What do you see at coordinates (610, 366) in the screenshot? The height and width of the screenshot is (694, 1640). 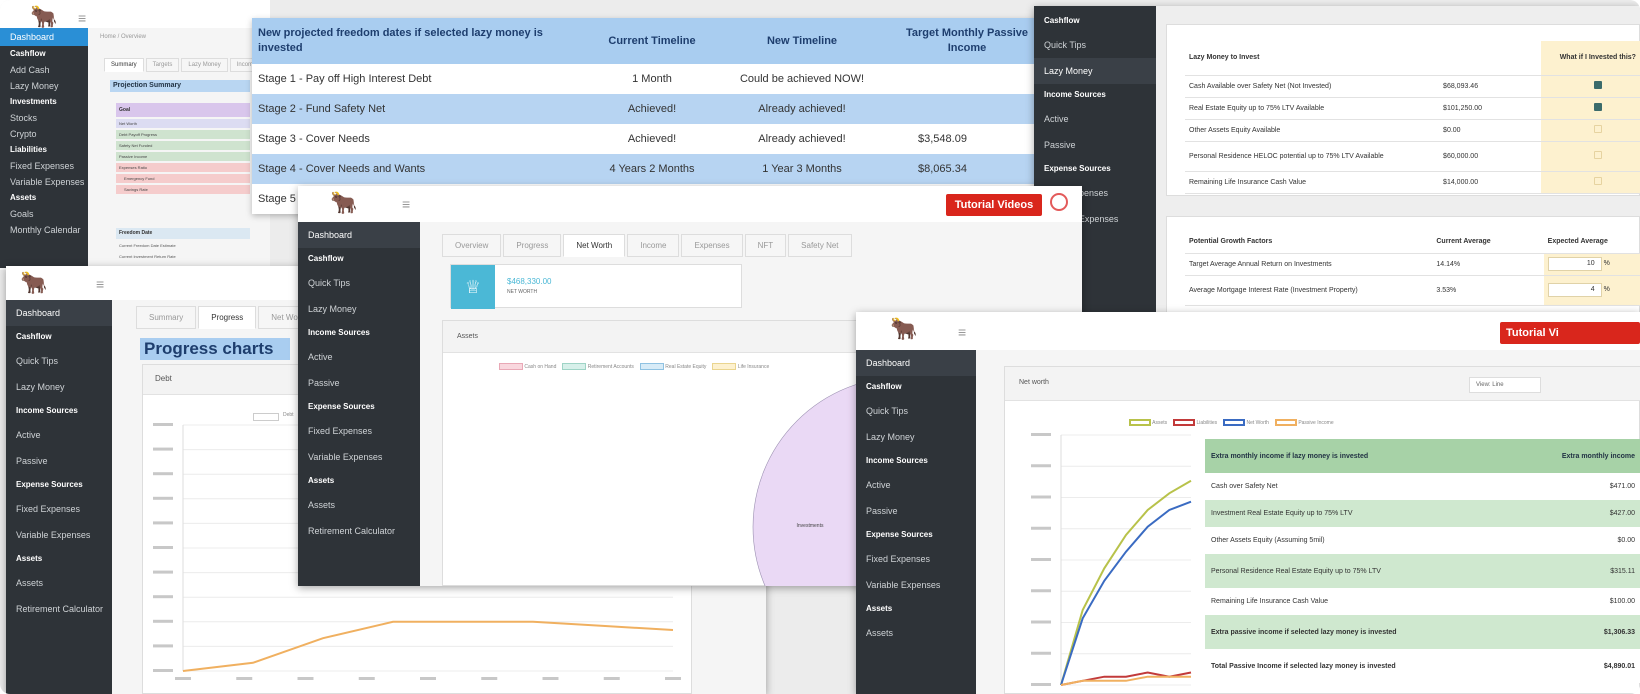 I see `legend-label: Retirement Accounts` at bounding box center [610, 366].